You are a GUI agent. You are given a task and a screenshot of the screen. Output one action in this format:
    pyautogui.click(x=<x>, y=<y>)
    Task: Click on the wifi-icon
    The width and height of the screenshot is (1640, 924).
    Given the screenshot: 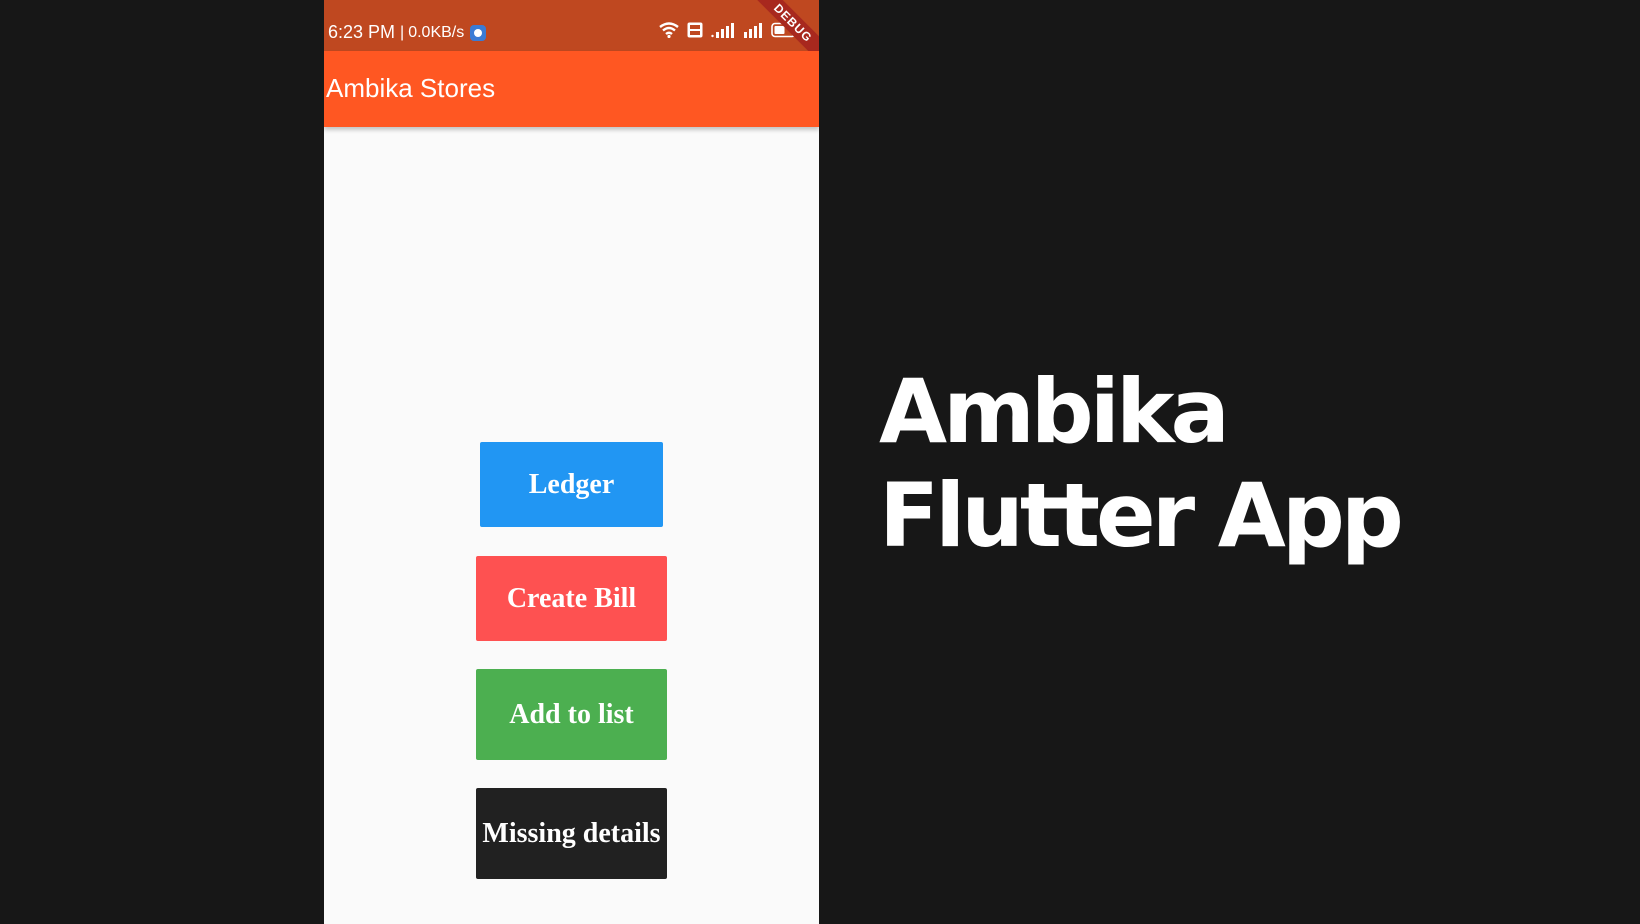 What is the action you would take?
    pyautogui.click(x=669, y=30)
    